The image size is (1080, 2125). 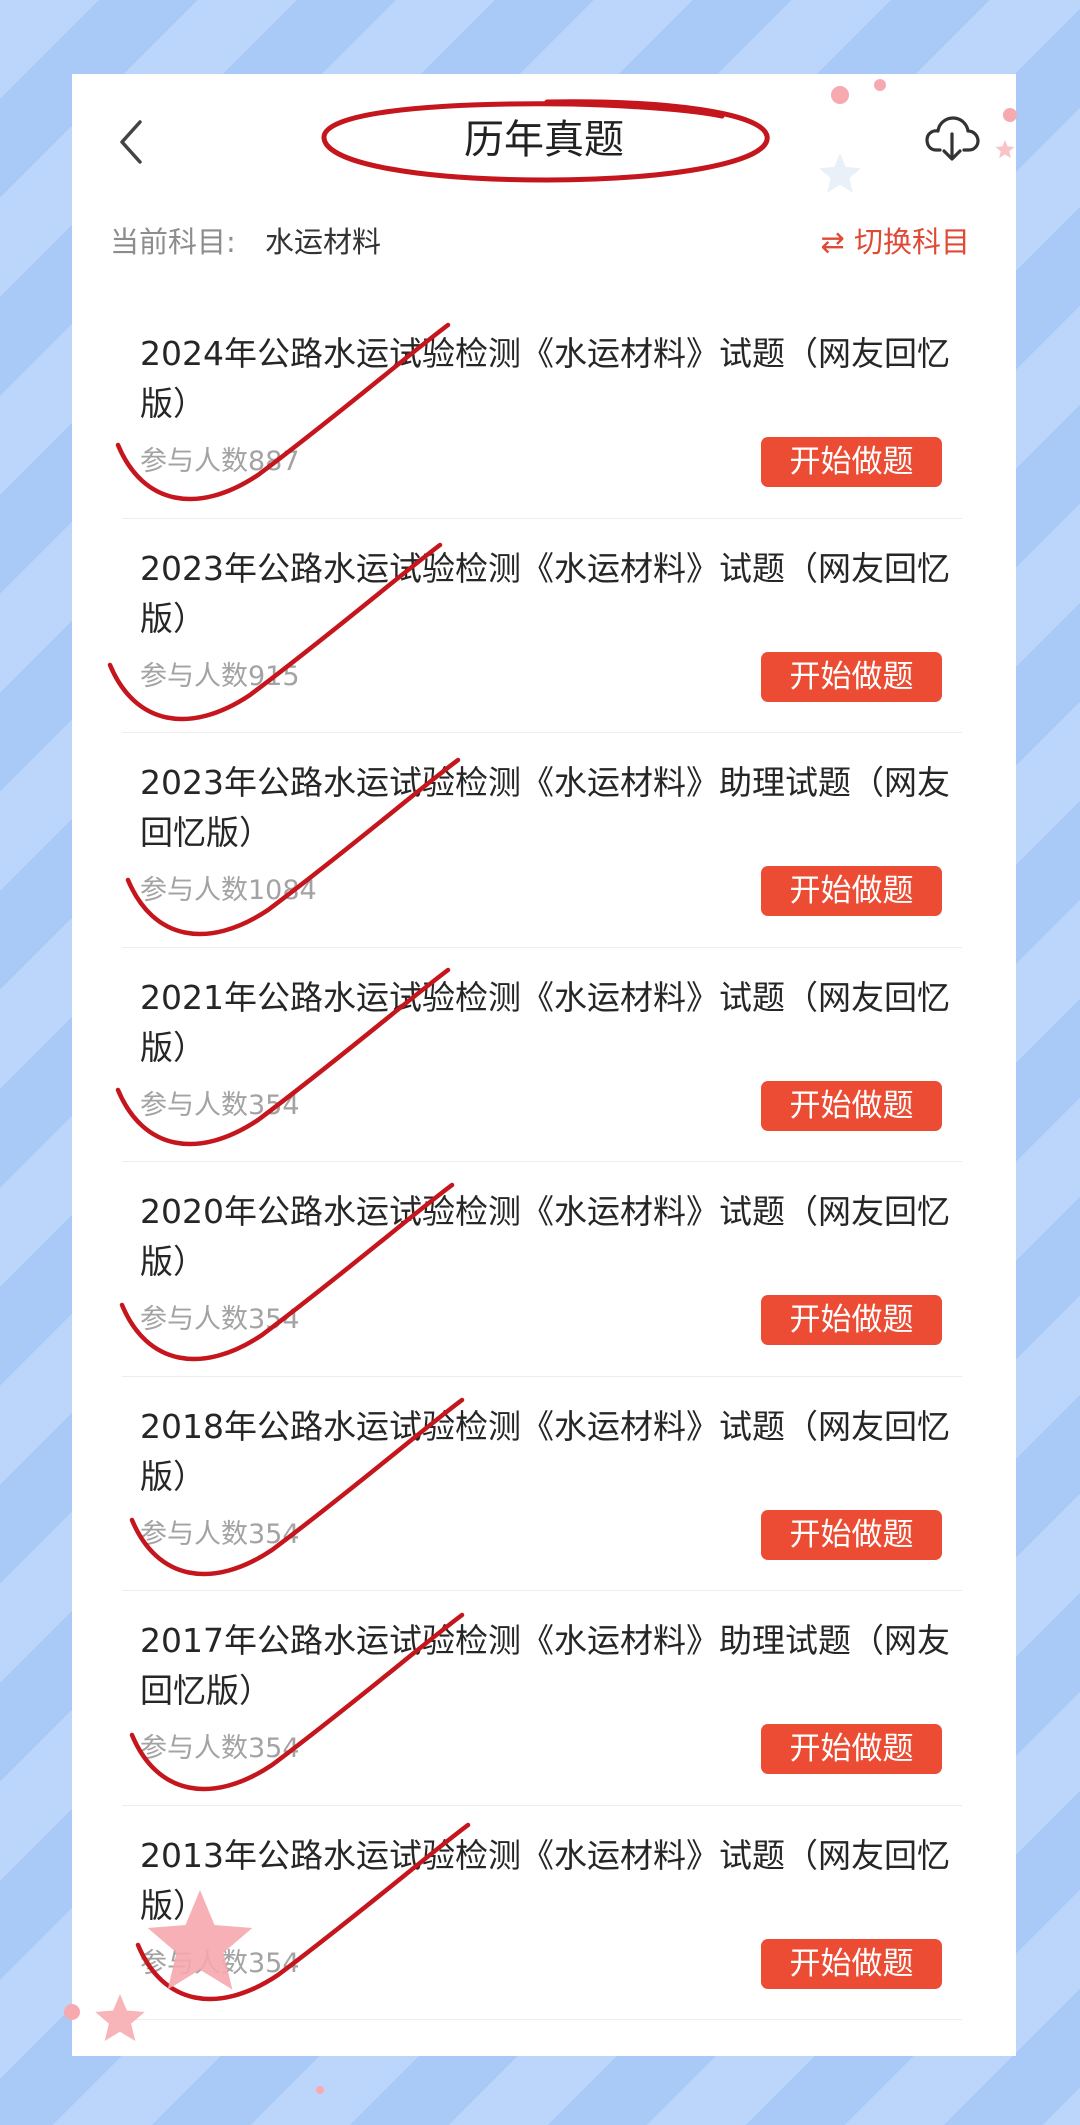 I want to click on paper-title: 2024年公路水运试验检测《水运材料》试题（网友回忆版）, so click(x=545, y=378).